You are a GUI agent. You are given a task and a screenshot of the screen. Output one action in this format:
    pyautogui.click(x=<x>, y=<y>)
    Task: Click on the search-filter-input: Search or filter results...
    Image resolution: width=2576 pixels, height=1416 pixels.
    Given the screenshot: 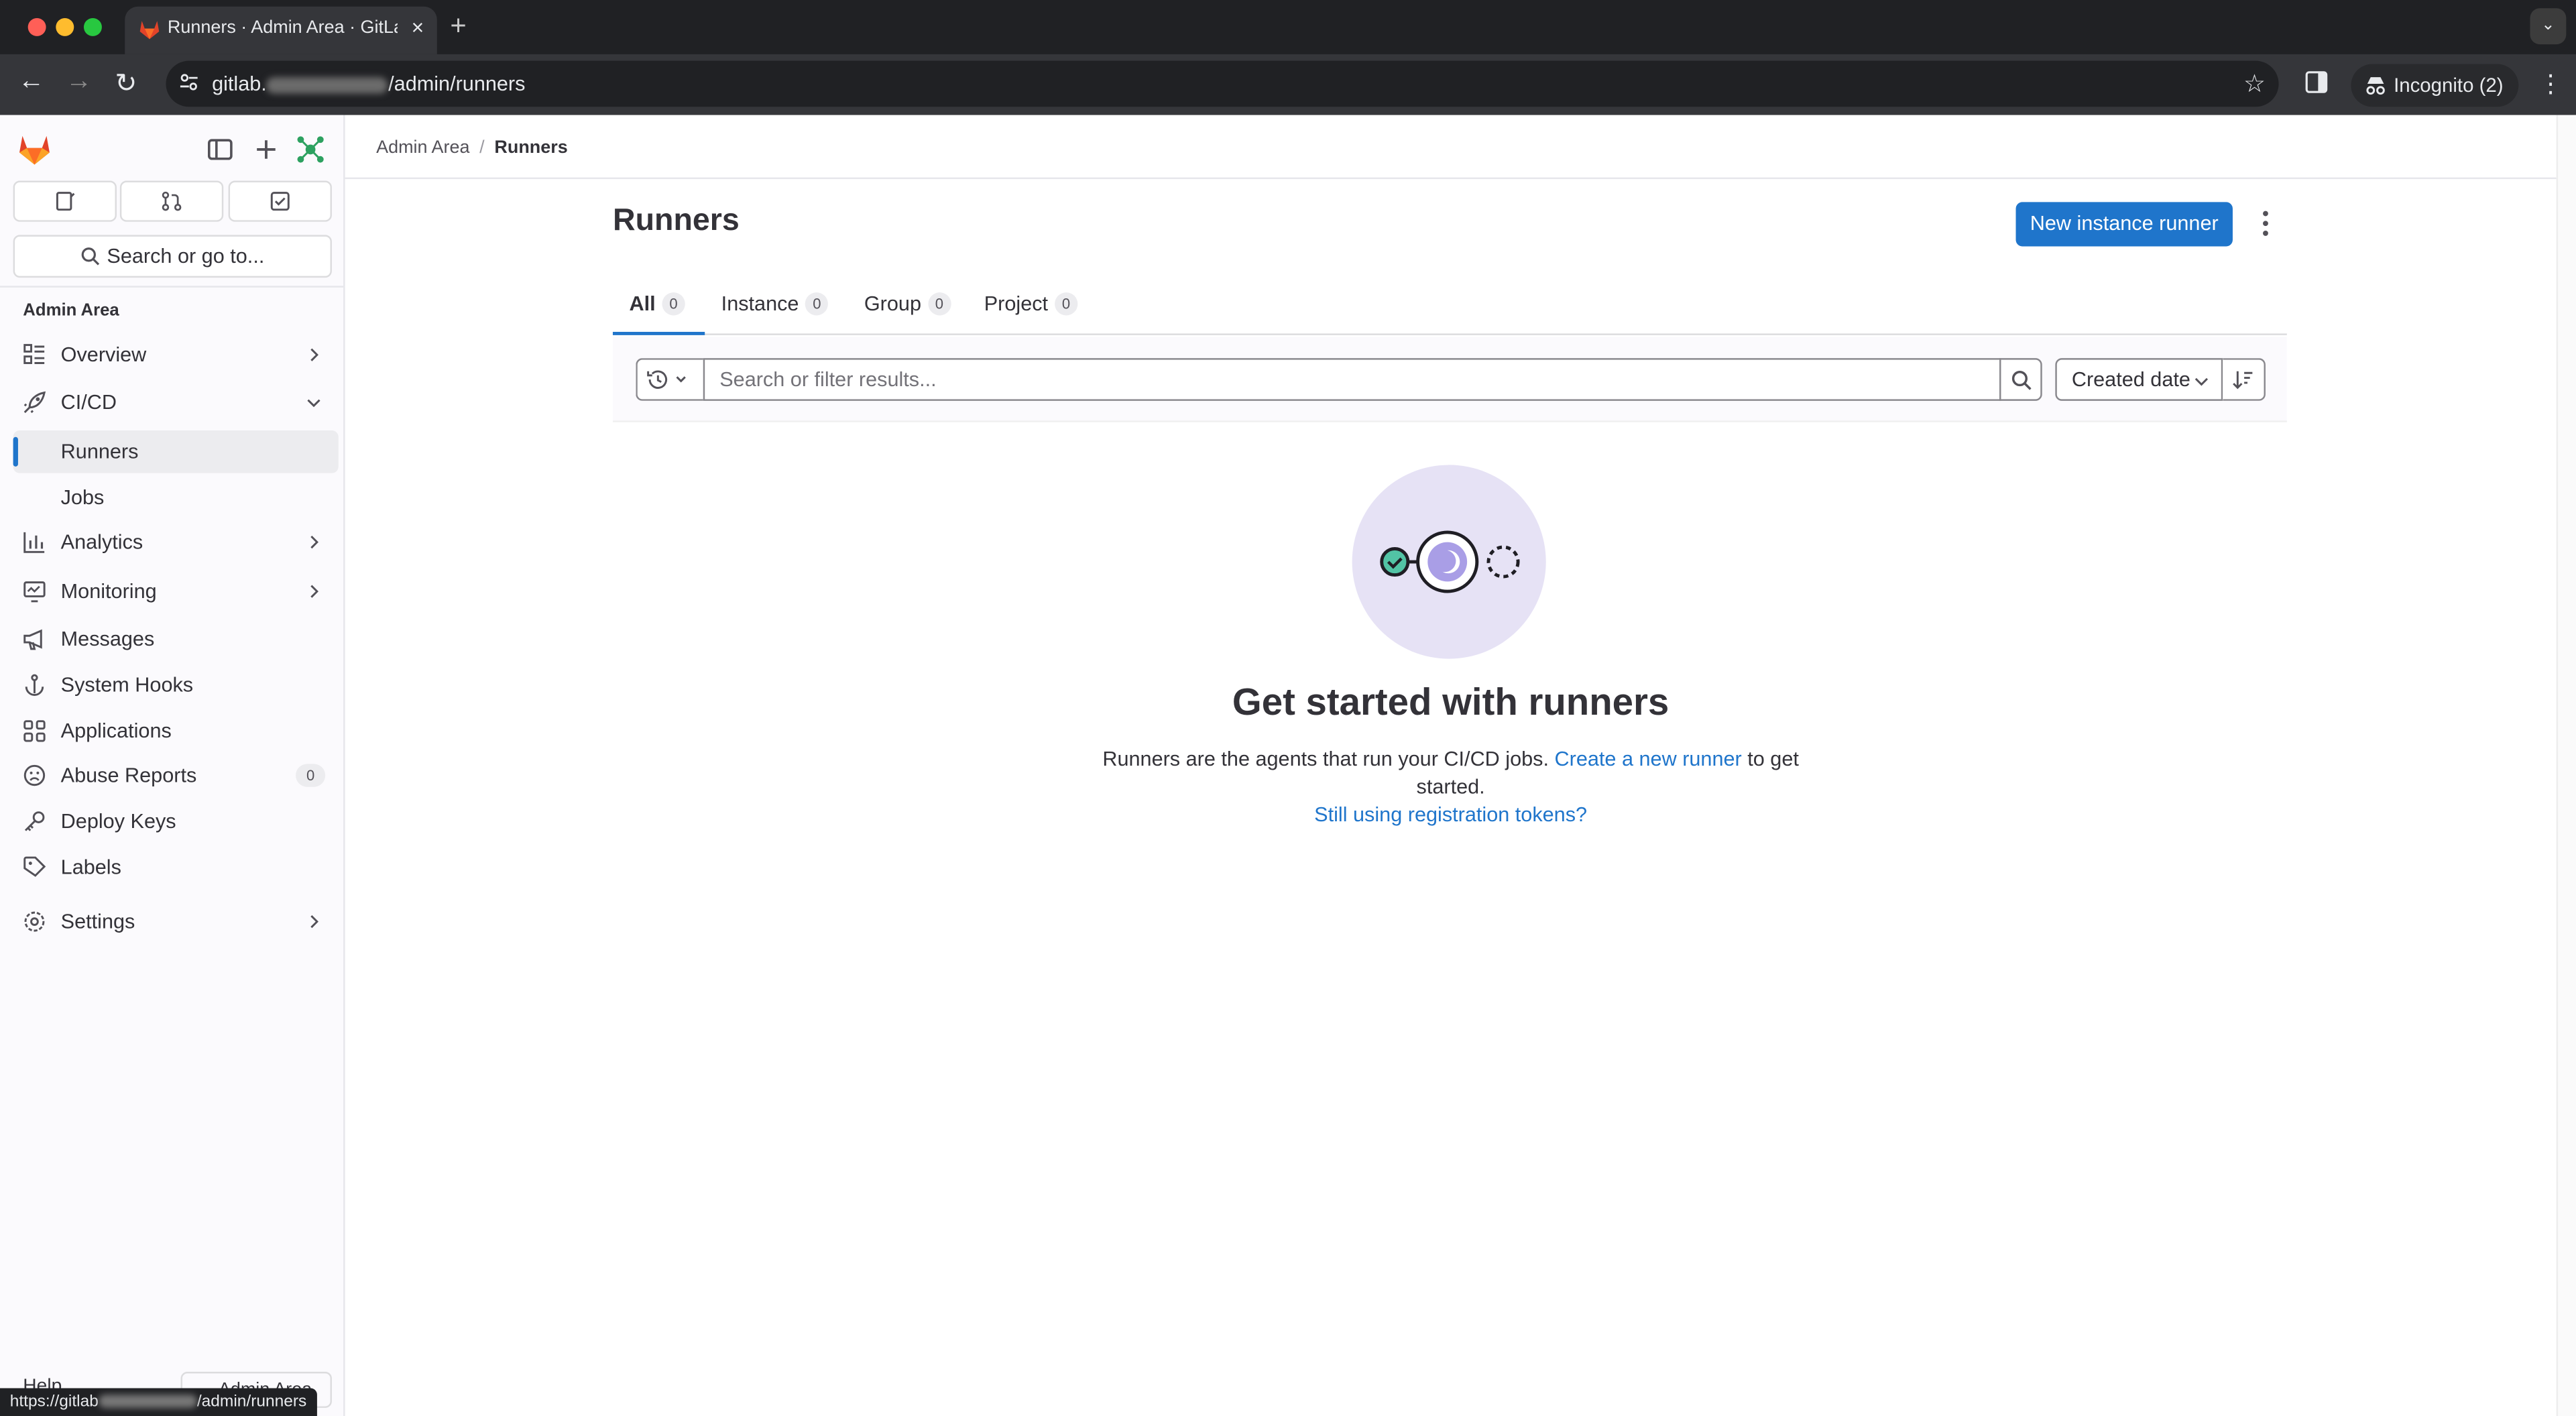 What is the action you would take?
    pyautogui.click(x=1352, y=379)
    